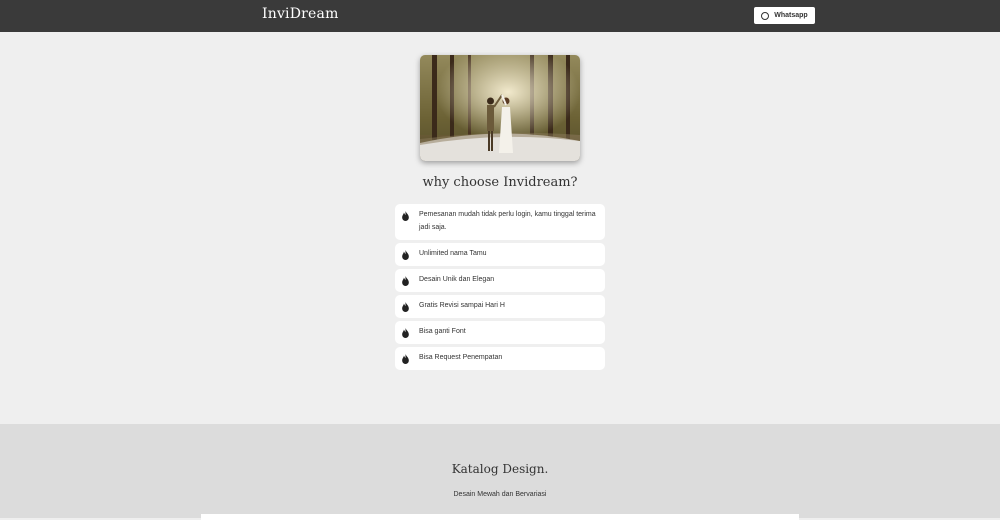 This screenshot has height=520, width=1000. What do you see at coordinates (442, 331) in the screenshot?
I see `feature-item-label: Bisa ganti Font` at bounding box center [442, 331].